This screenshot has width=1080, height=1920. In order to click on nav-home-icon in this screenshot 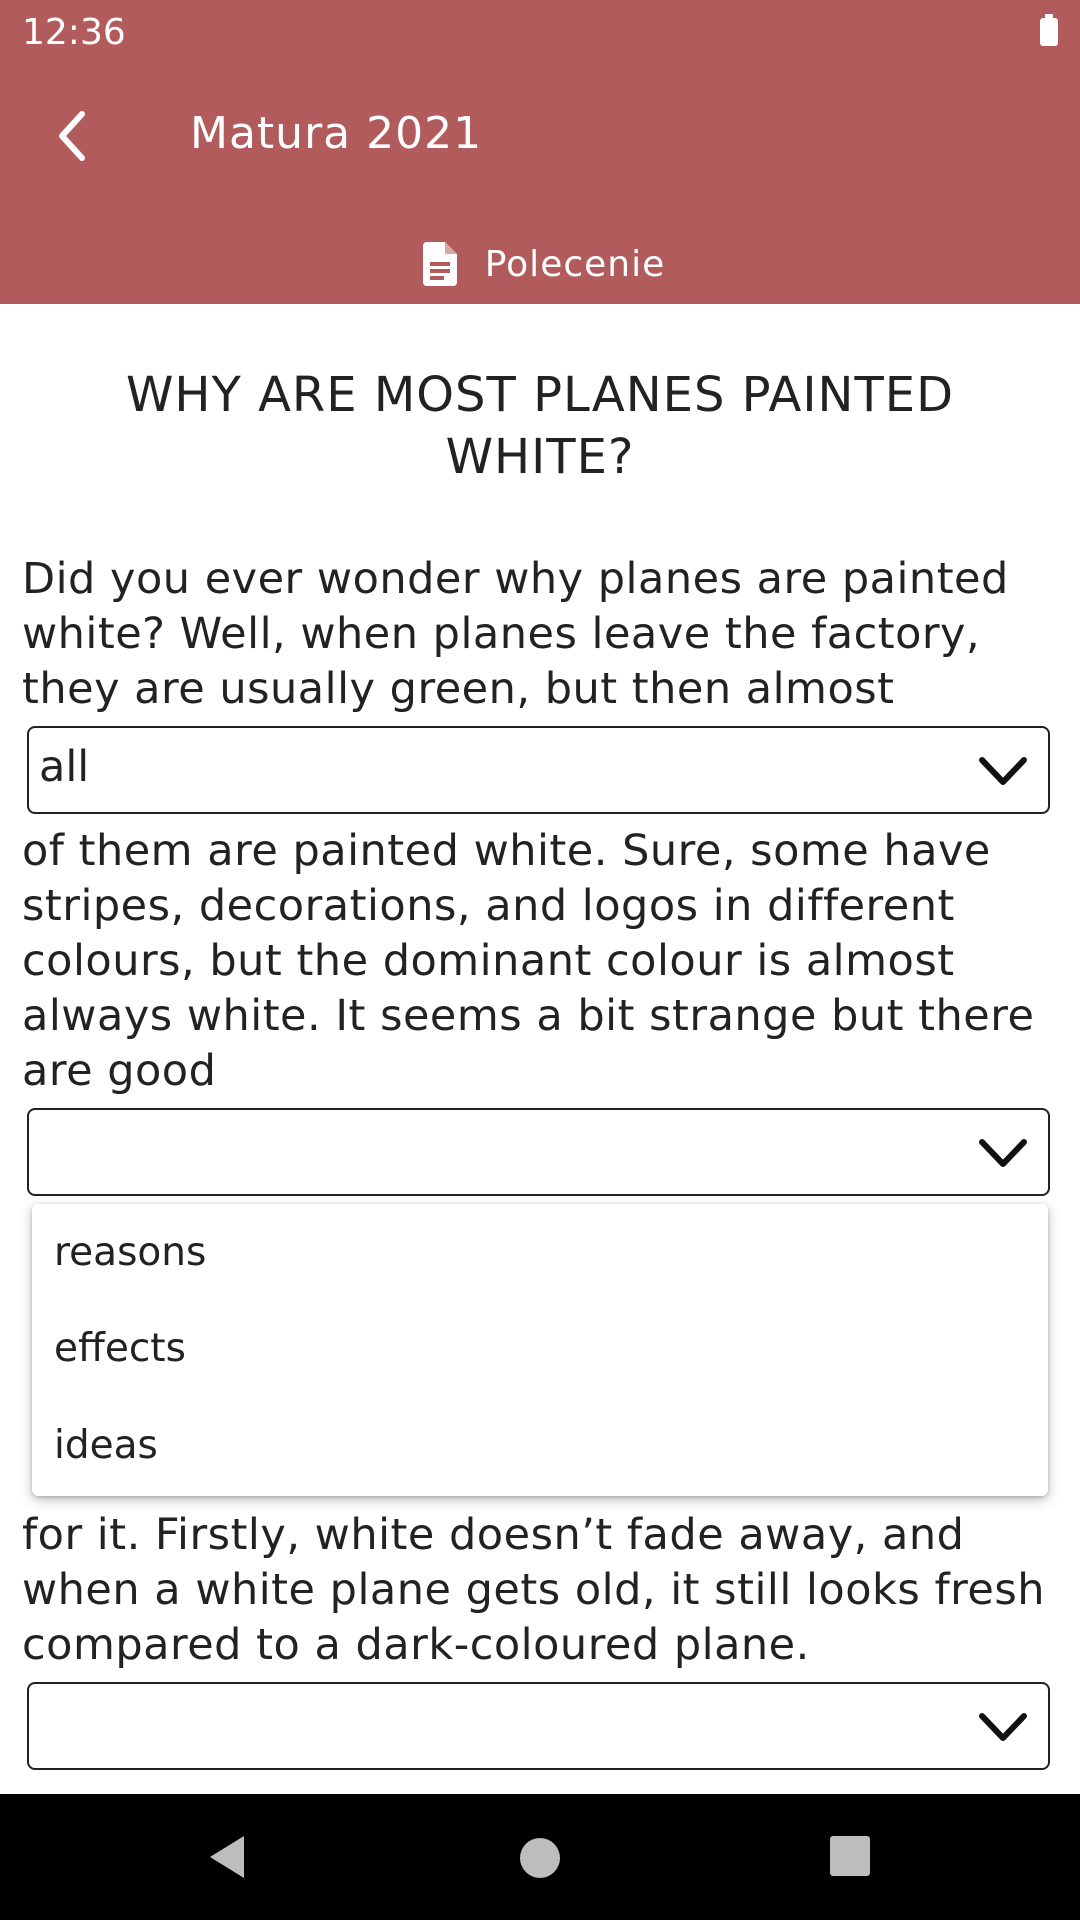, I will do `click(540, 1858)`.